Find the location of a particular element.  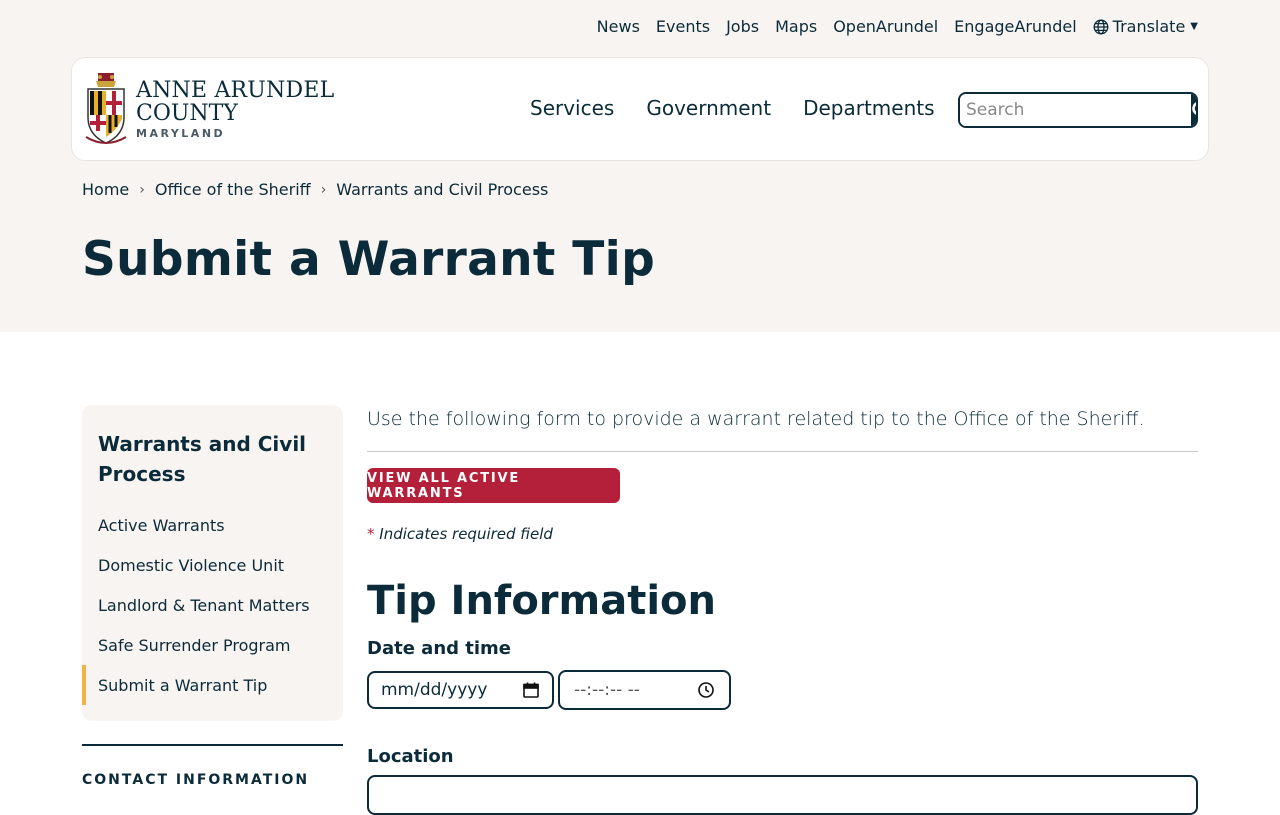

main-nav: Services Government Departments is located at coordinates (732, 108).